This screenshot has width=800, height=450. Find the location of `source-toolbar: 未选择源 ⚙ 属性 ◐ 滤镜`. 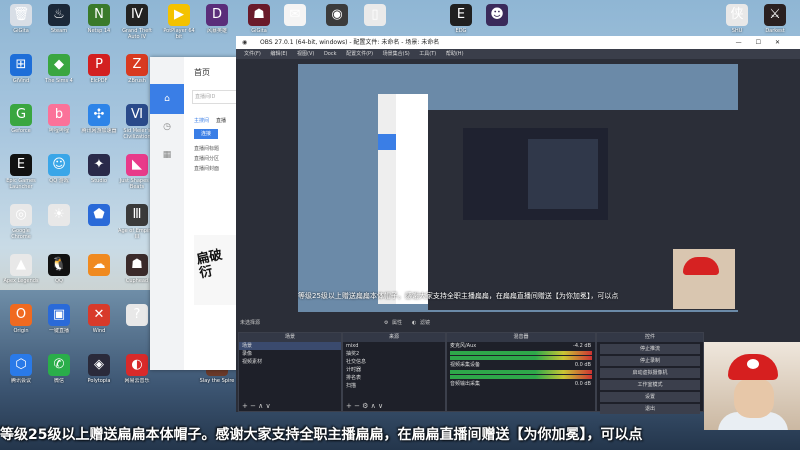

source-toolbar: 未选择源 ⚙ 属性 ◐ 滤镜 is located at coordinates (518, 323).